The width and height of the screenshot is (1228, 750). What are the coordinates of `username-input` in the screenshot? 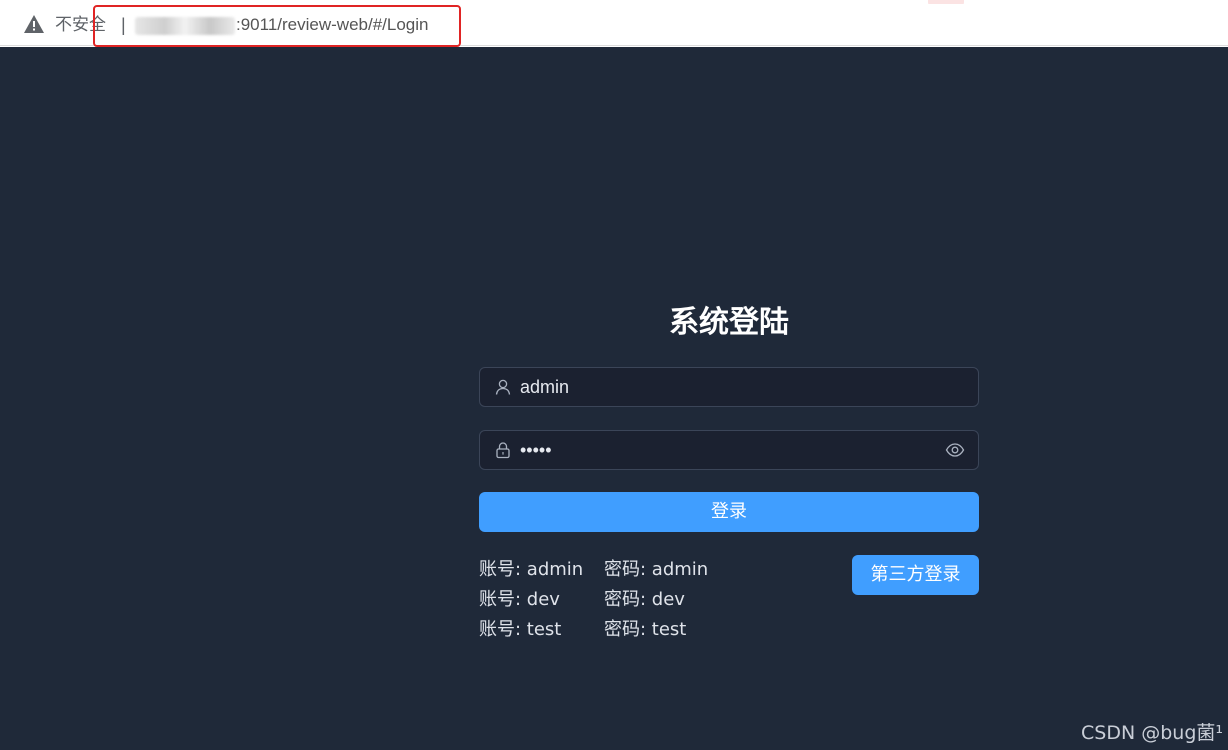 It's located at (730, 387).